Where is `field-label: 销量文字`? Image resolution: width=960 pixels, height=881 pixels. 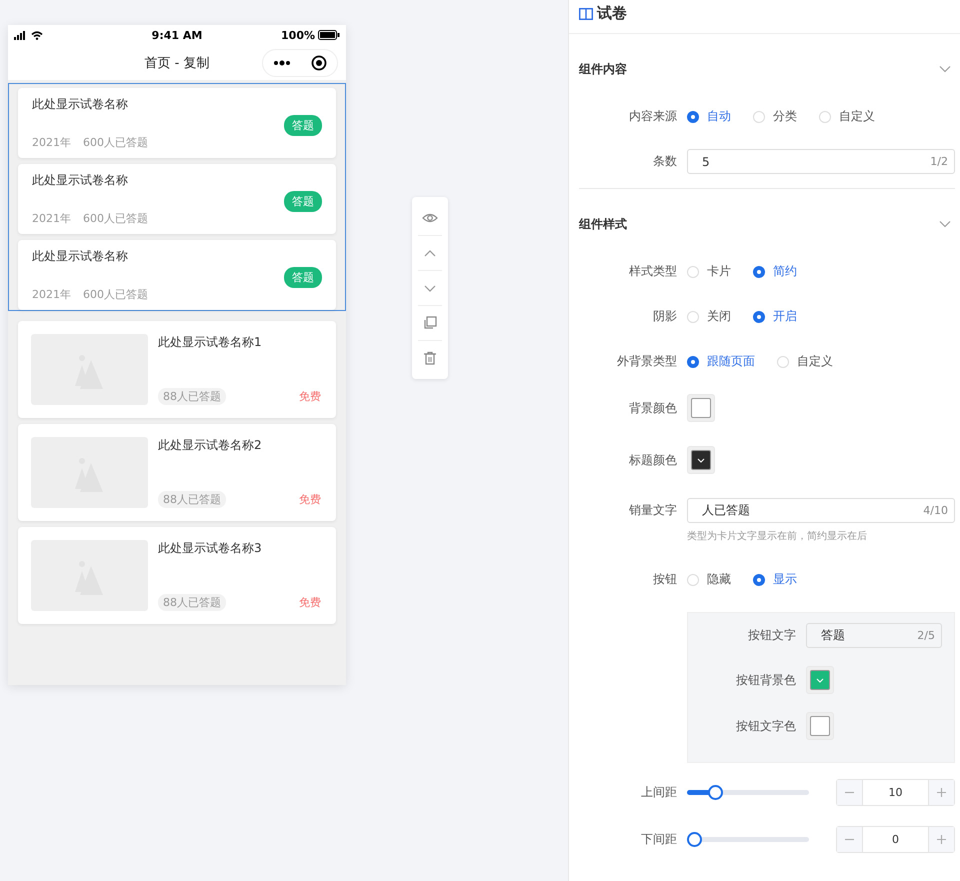 field-label: 销量文字 is located at coordinates (653, 510).